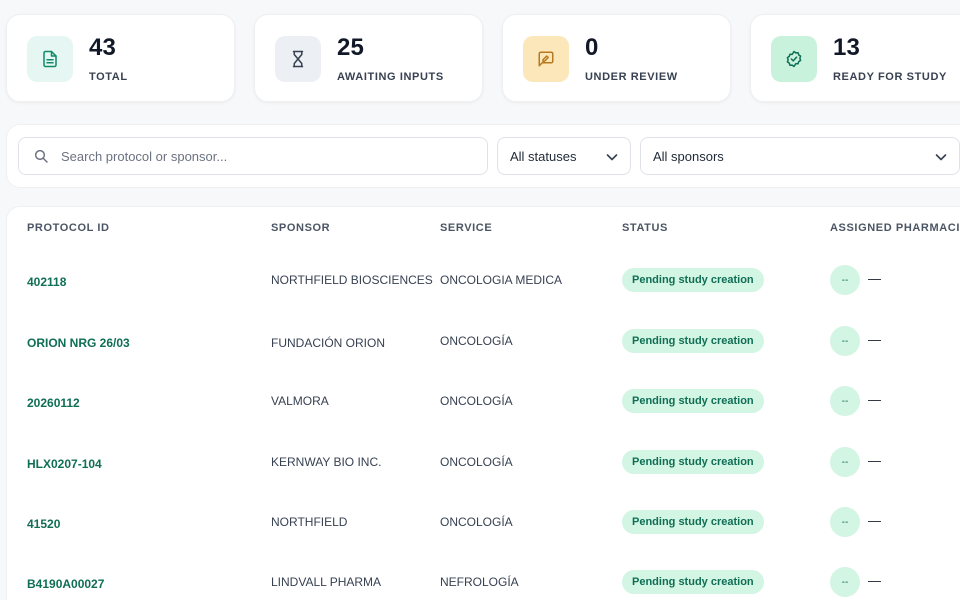 This screenshot has width=960, height=600. Describe the element at coordinates (895, 228) in the screenshot. I see `header-assigned-pharmacist: ASSIGNED PHARMACIST` at that location.